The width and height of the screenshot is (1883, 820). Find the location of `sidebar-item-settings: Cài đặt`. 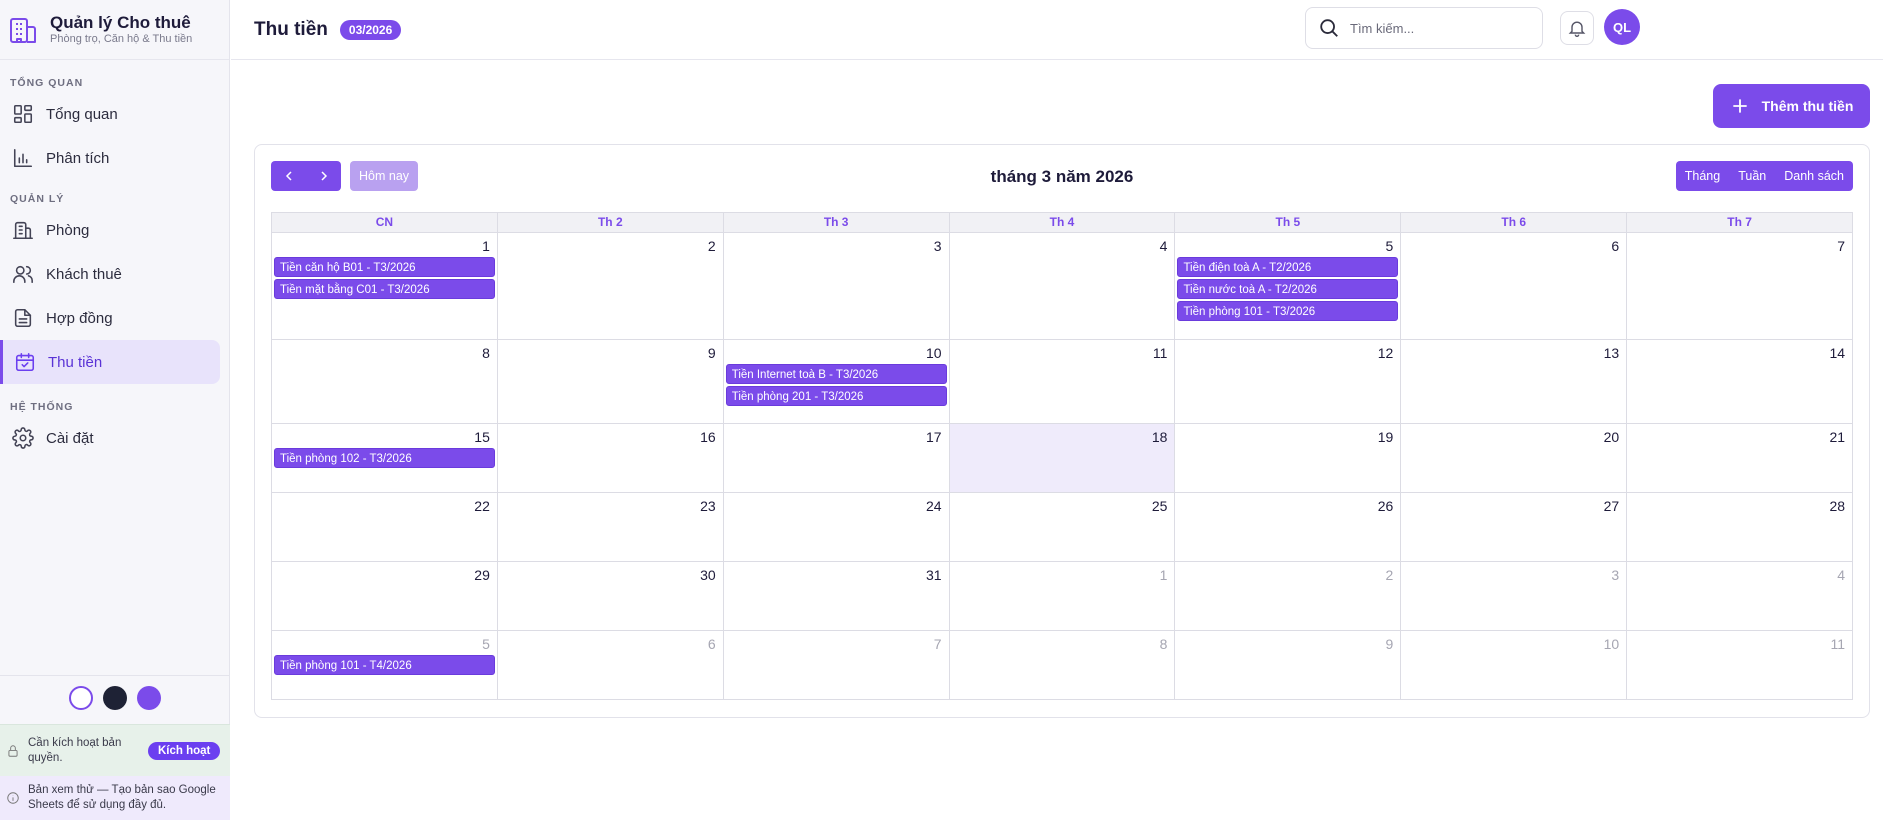

sidebar-item-settings: Cài đặt is located at coordinates (110, 438).